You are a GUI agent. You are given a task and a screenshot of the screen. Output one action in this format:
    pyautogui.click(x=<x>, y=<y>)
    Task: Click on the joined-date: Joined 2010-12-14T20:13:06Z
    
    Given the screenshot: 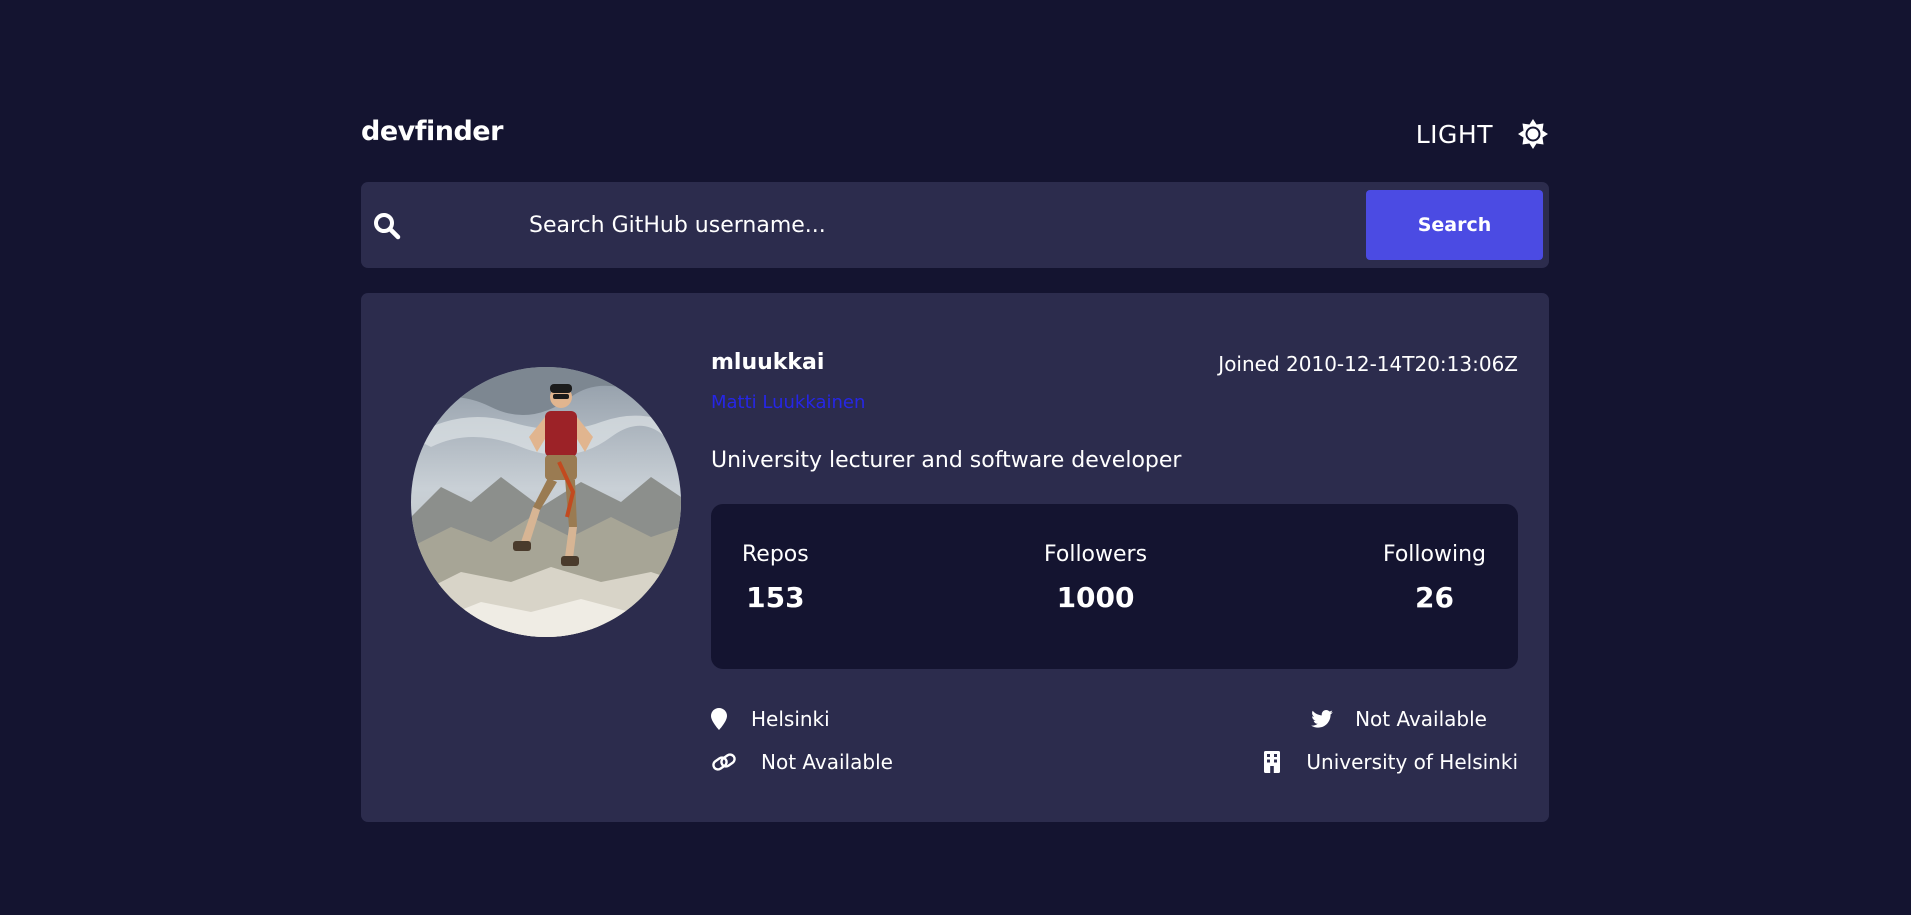 What is the action you would take?
    pyautogui.click(x=1368, y=364)
    